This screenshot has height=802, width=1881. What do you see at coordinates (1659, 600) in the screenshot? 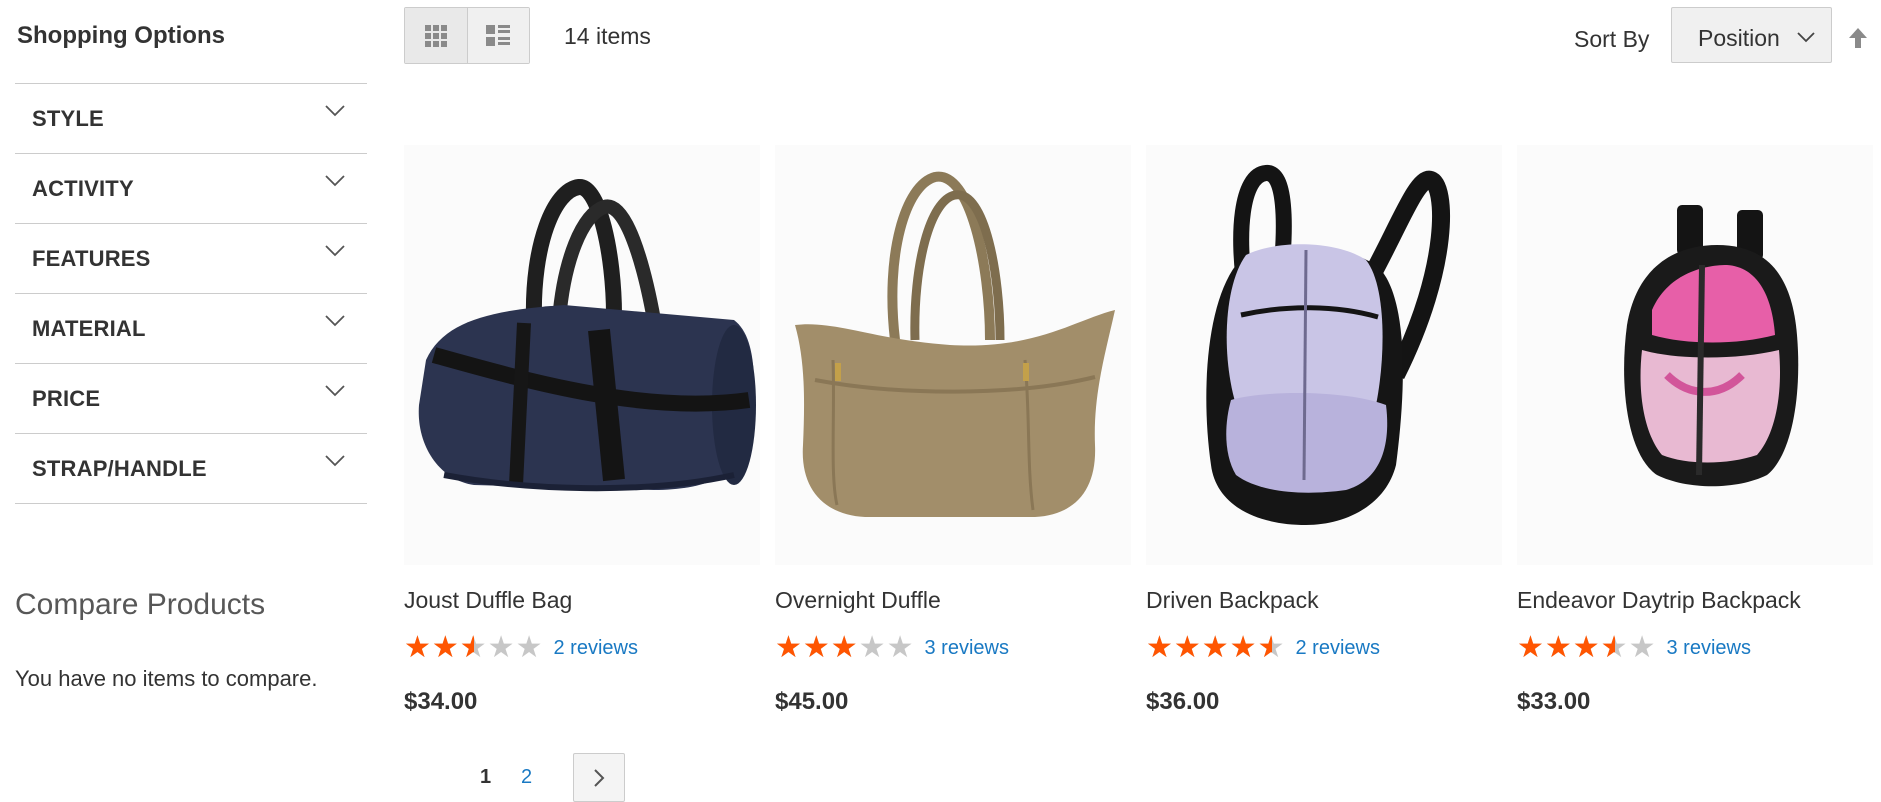
I see `product-name: Endeavor Daytrip Backpack` at bounding box center [1659, 600].